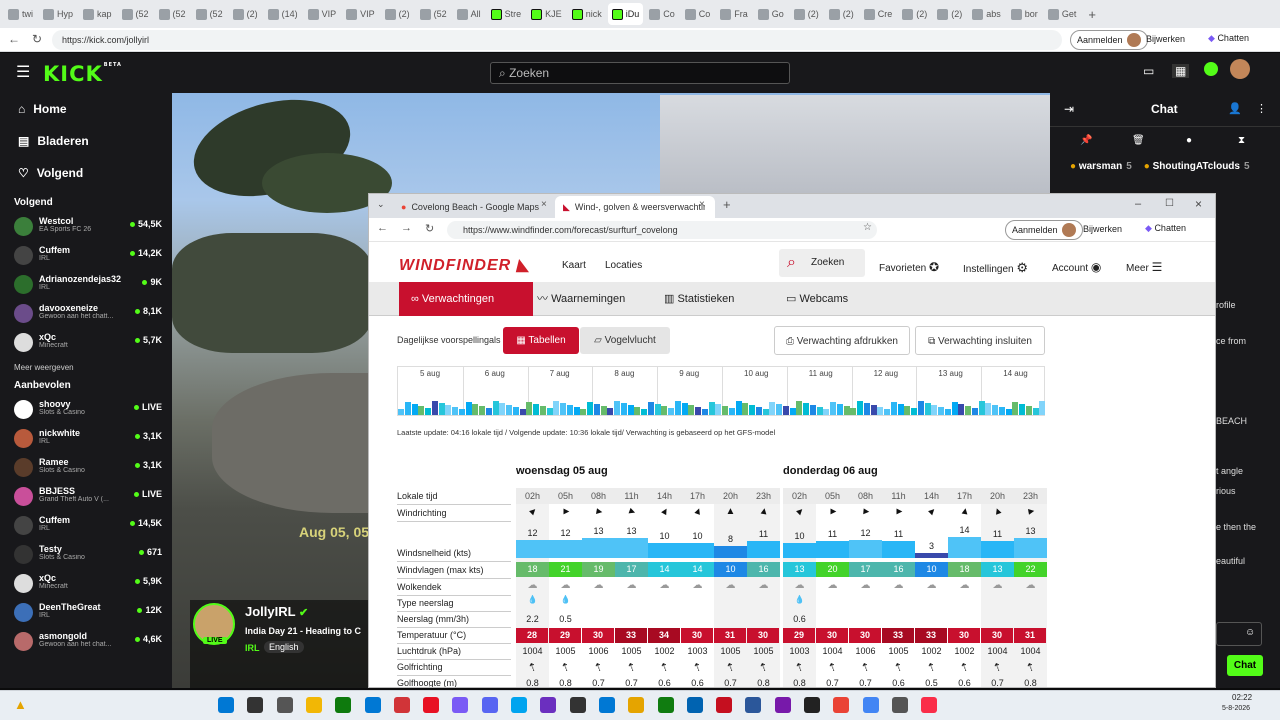 The height and width of the screenshot is (720, 1280). Describe the element at coordinates (817, 299) in the screenshot. I see `tab-webcams: ▭ Webcams` at that location.